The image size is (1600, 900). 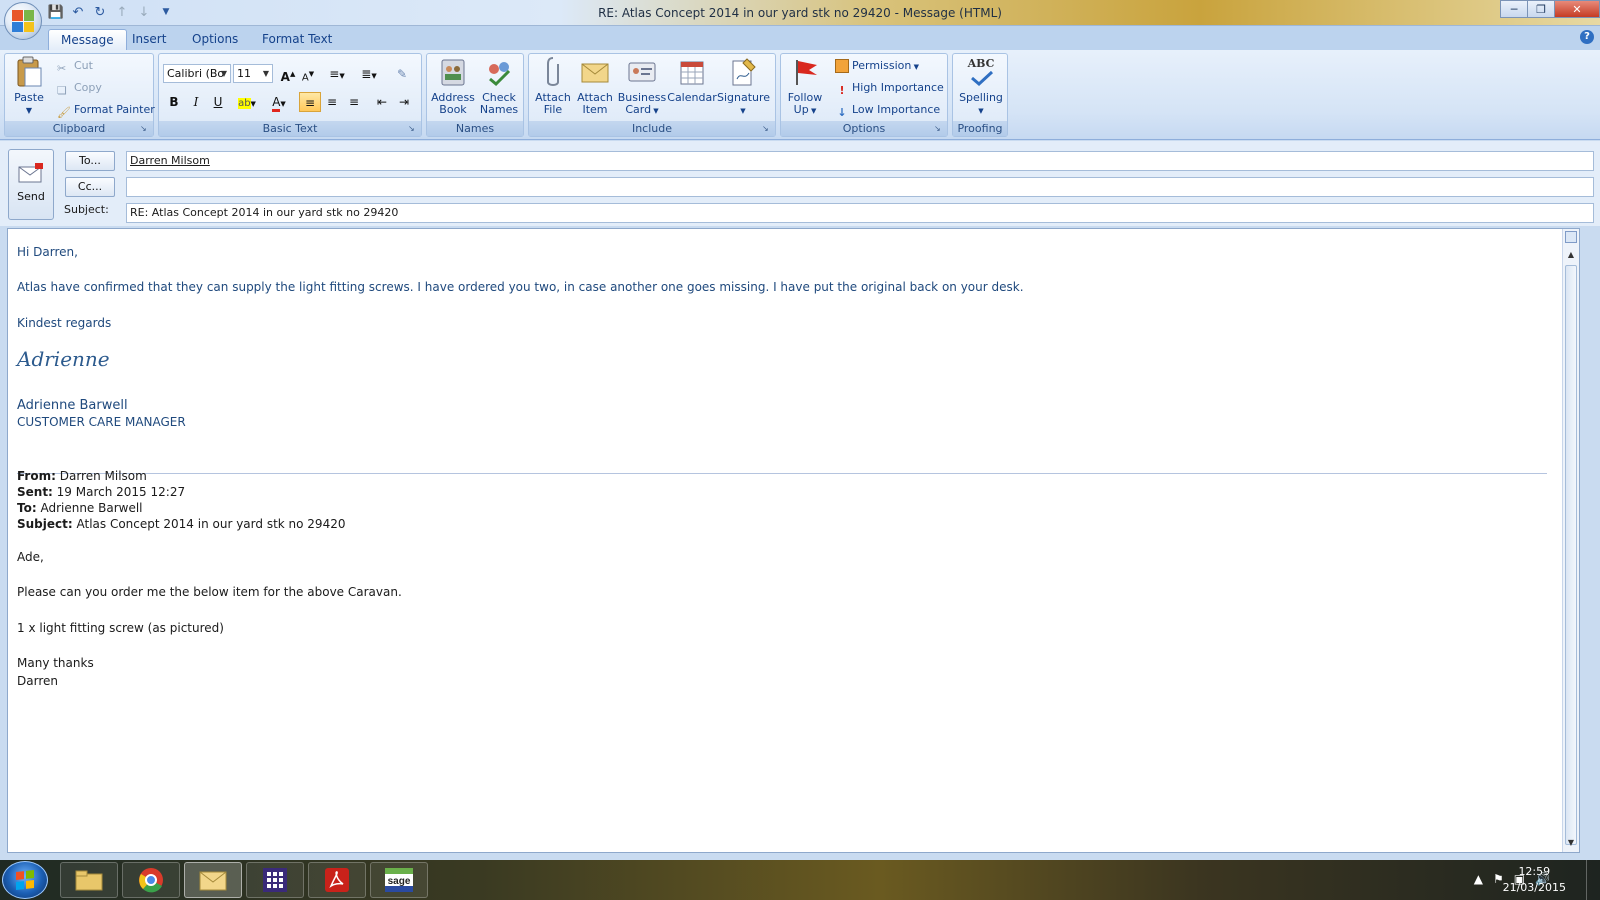 I want to click on check-names-icon, so click(x=499, y=72).